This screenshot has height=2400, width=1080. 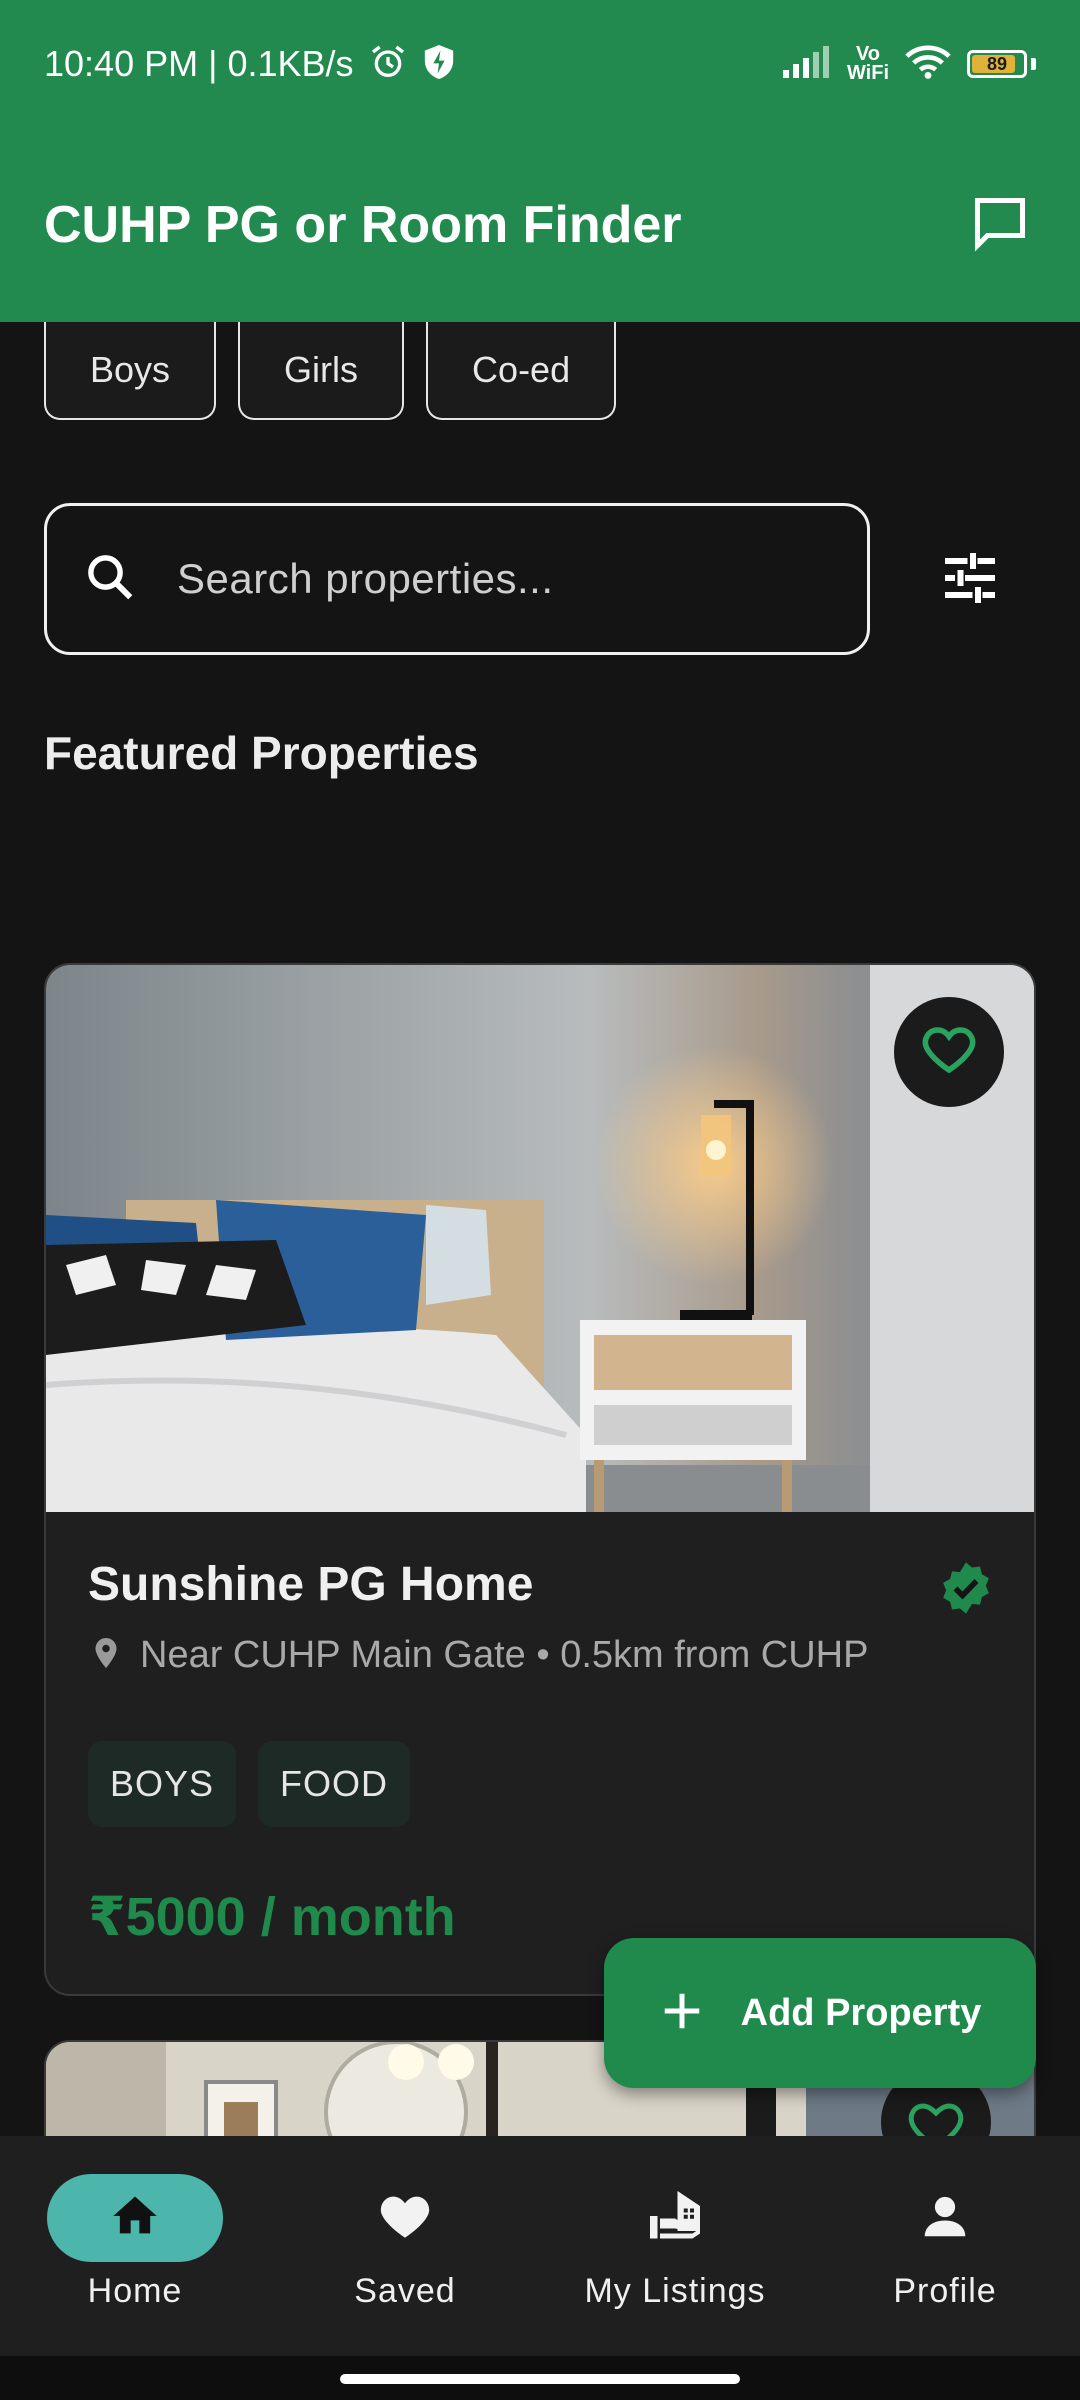 What do you see at coordinates (334, 1784) in the screenshot?
I see `tag-food: FOOD` at bounding box center [334, 1784].